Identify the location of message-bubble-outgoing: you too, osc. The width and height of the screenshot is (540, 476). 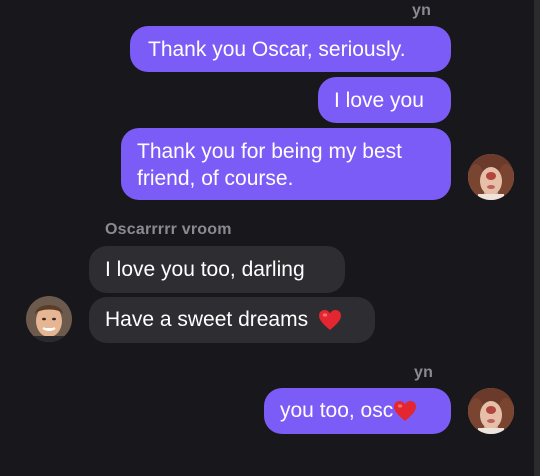
(357, 411).